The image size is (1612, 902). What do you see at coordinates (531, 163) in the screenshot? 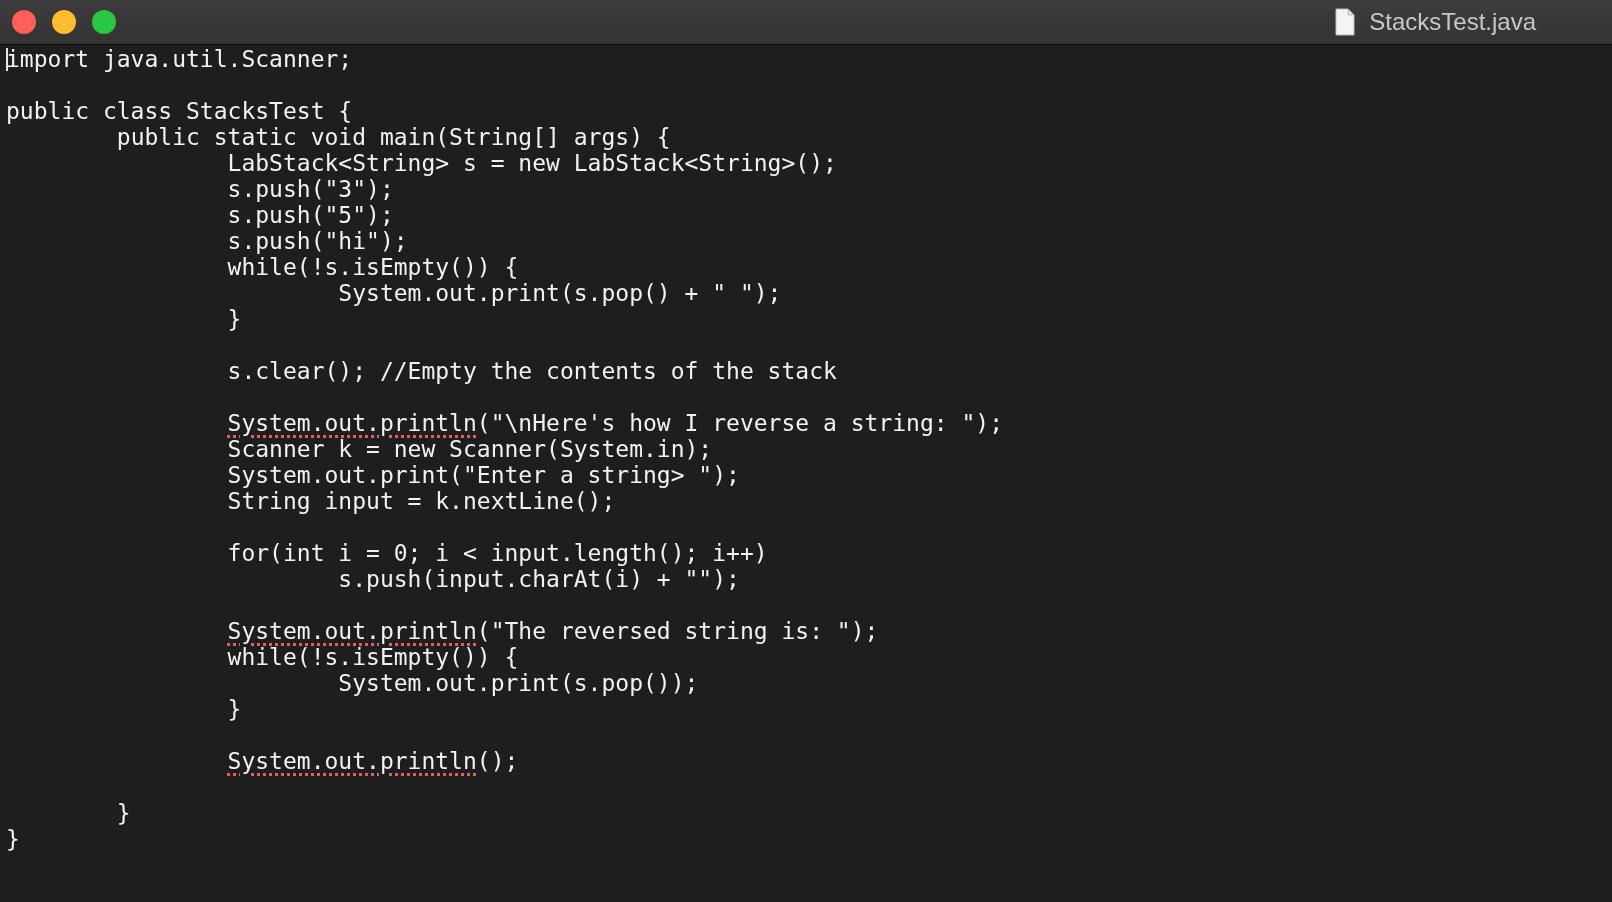
I see `code-line: LabStack<String> s = new LabStack<String>();` at bounding box center [531, 163].